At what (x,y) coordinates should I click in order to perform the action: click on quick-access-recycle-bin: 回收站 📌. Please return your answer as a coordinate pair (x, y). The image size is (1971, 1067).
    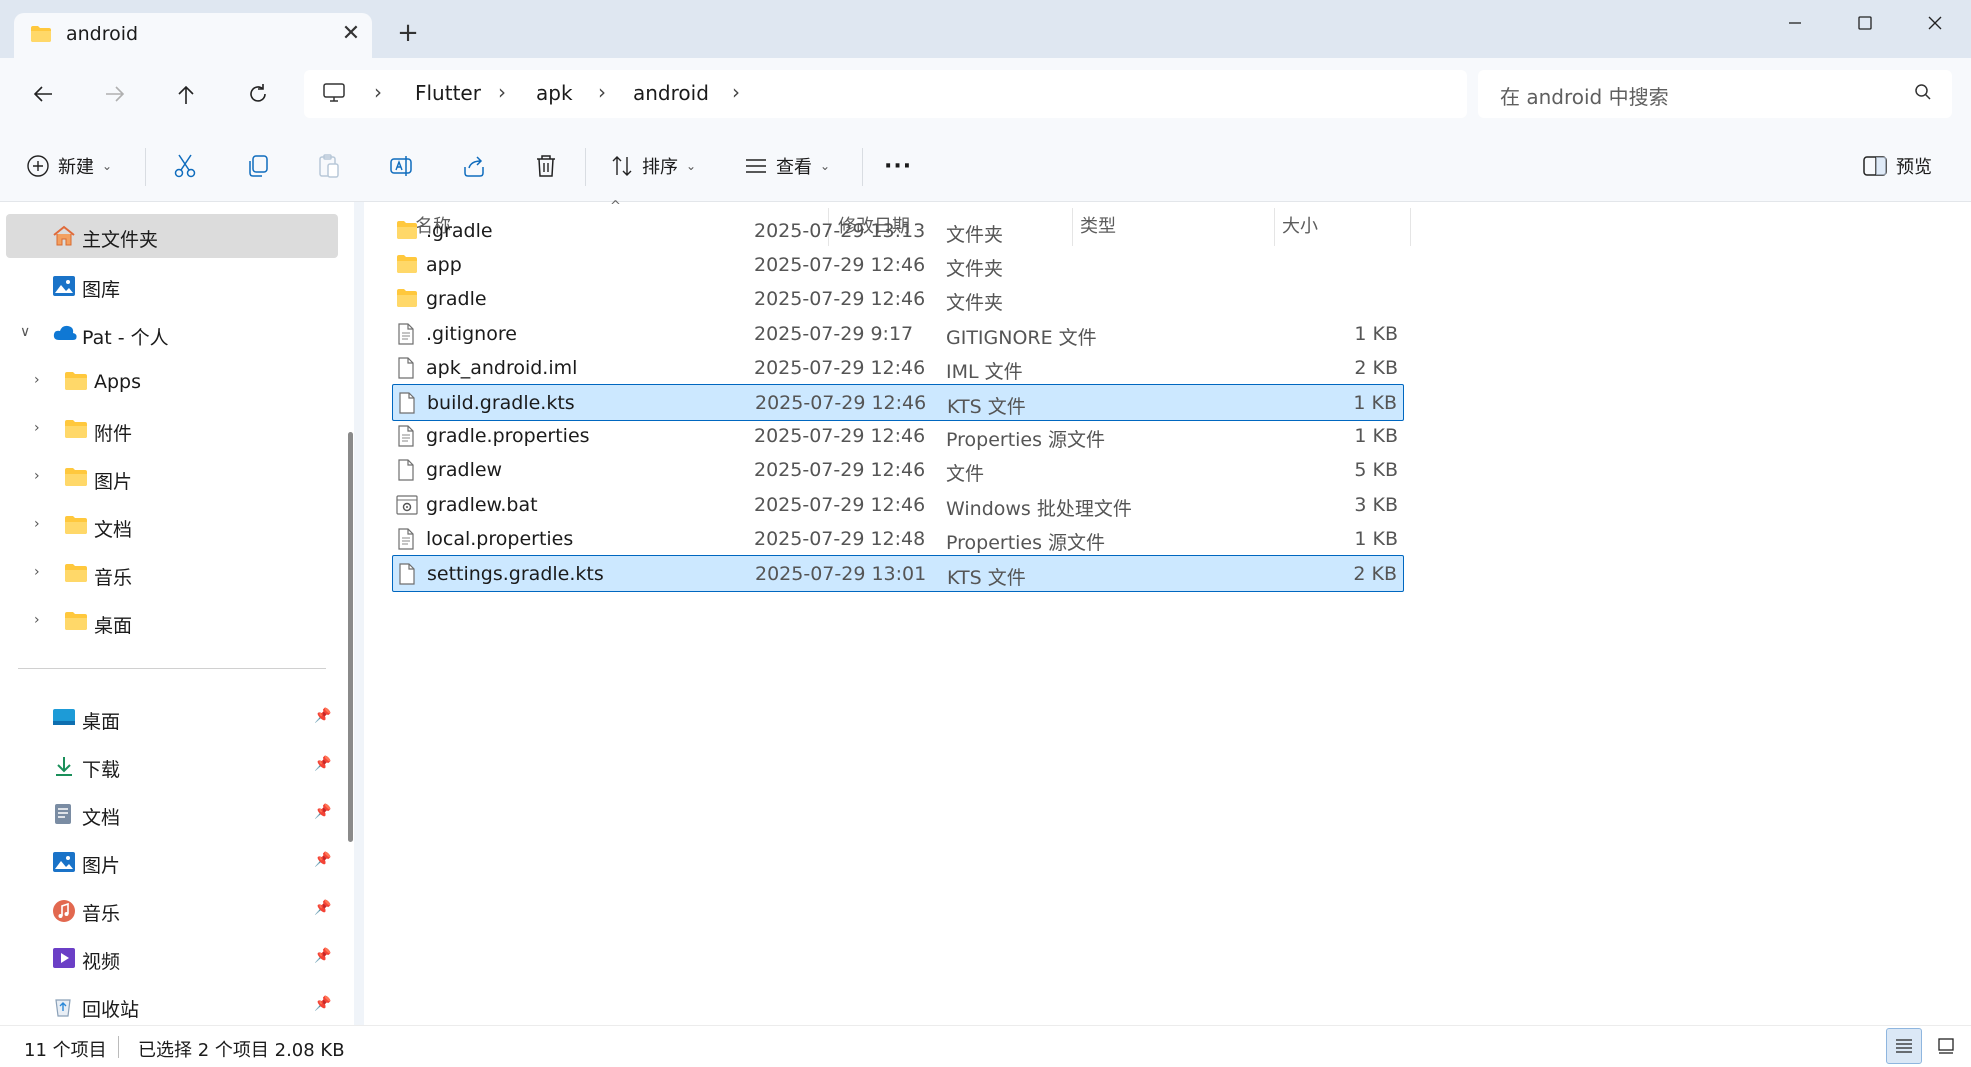
    Looking at the image, I should click on (170, 1006).